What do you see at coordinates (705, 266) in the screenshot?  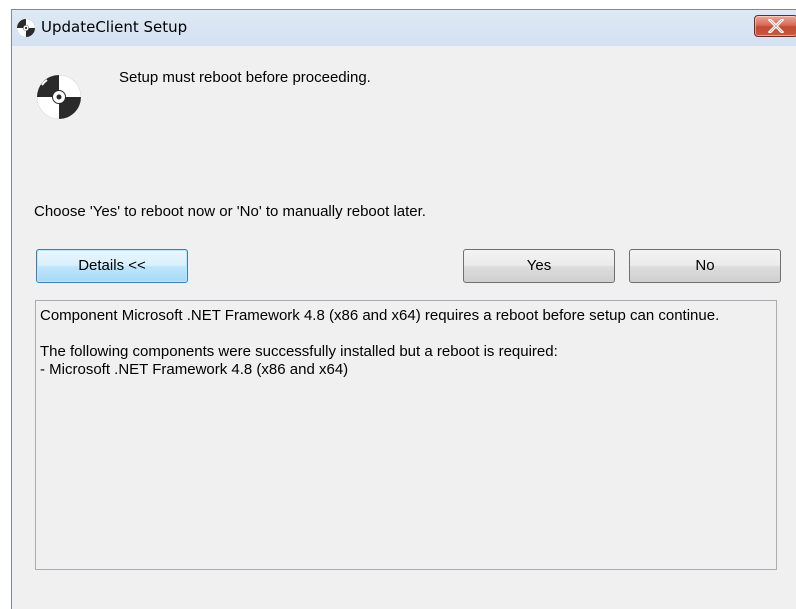 I see `no-button: No` at bounding box center [705, 266].